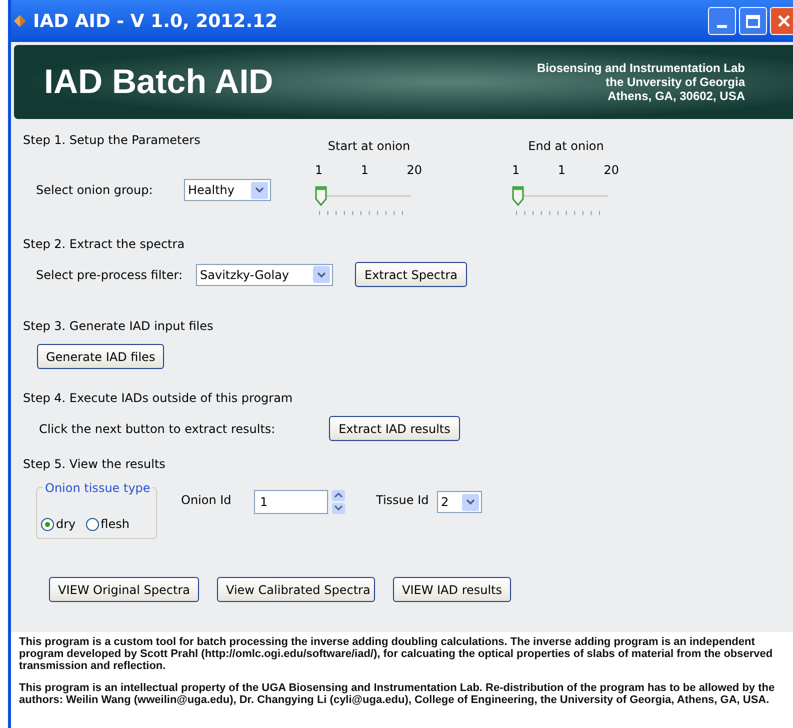 Image resolution: width=793 pixels, height=728 pixels. I want to click on field-label: Onion Id, so click(206, 500).